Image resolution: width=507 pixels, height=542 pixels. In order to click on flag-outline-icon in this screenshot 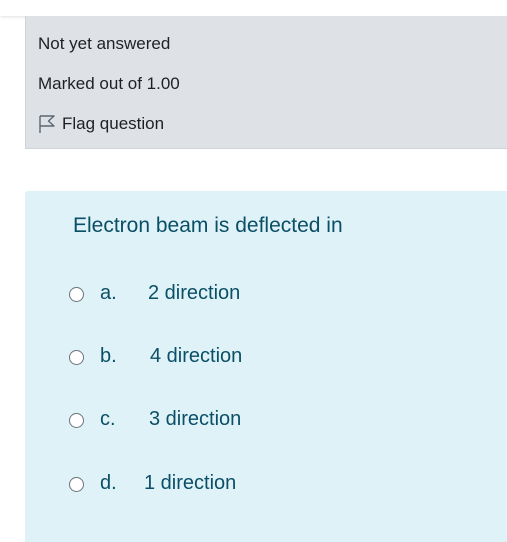, I will do `click(47, 124)`.